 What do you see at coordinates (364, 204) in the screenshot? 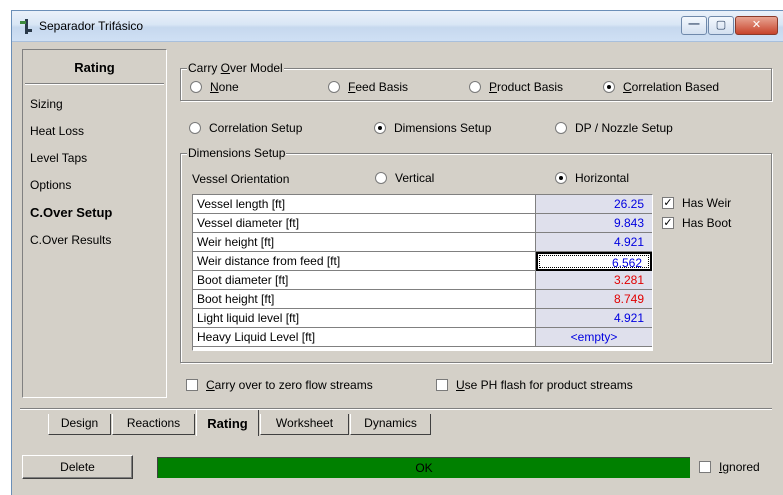
I see `row-label: Vessel length [ft]` at bounding box center [364, 204].